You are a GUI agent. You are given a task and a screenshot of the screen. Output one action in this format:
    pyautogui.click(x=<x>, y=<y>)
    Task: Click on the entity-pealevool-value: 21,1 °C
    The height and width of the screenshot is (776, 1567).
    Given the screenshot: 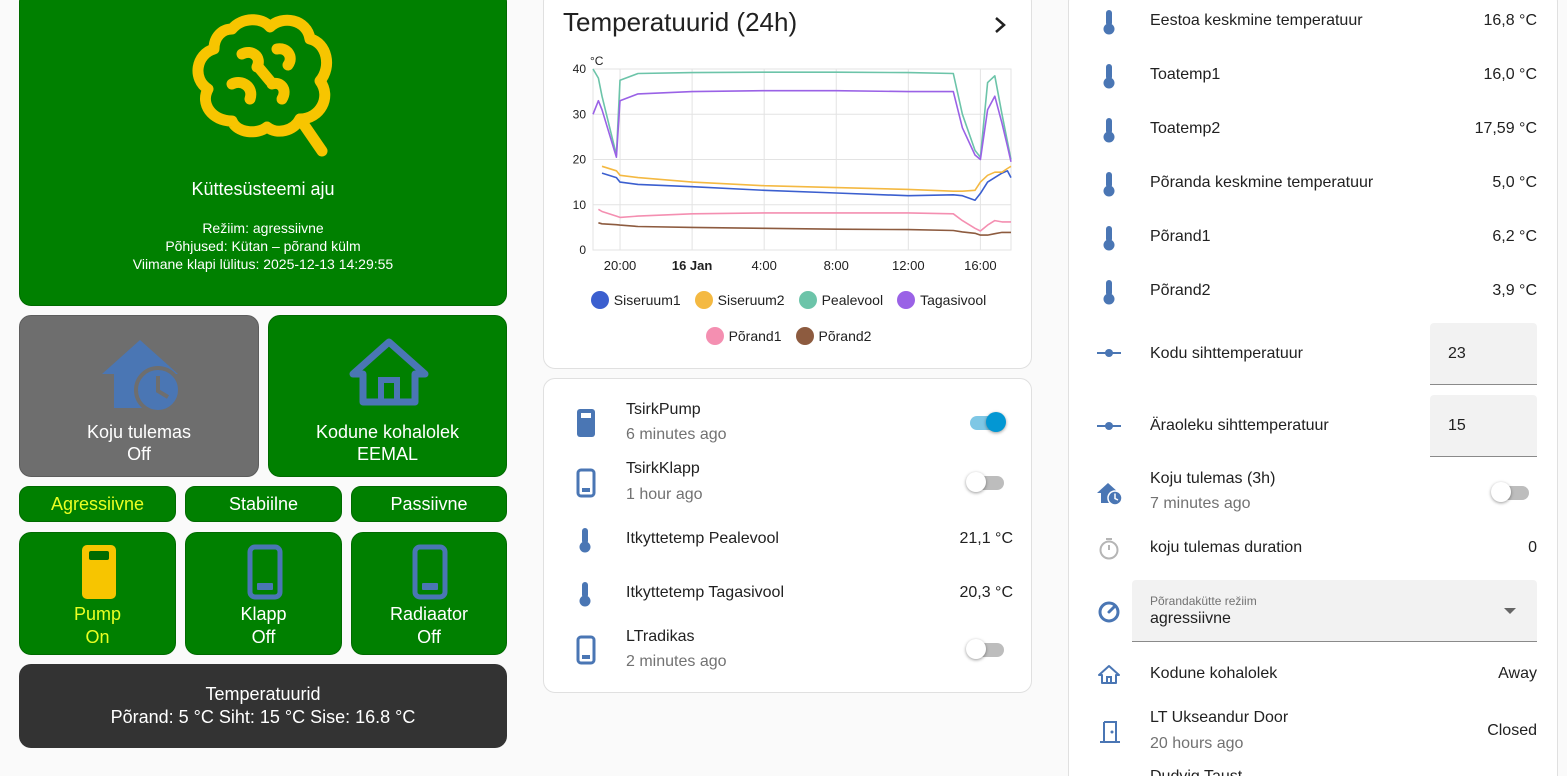 What is the action you would take?
    pyautogui.click(x=986, y=538)
    